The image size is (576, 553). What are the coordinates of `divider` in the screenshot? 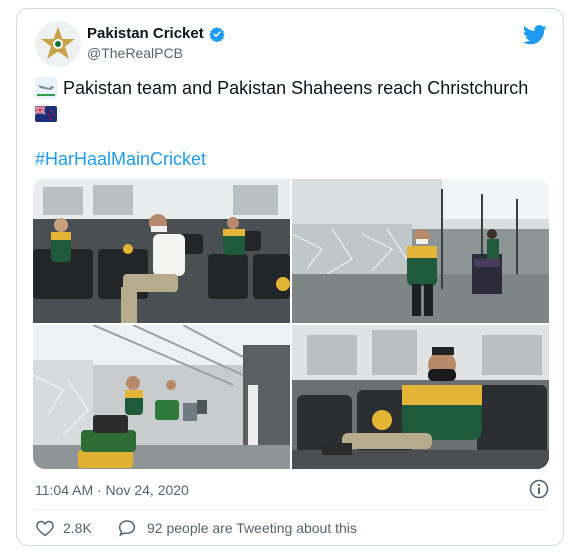 It's located at (290, 509).